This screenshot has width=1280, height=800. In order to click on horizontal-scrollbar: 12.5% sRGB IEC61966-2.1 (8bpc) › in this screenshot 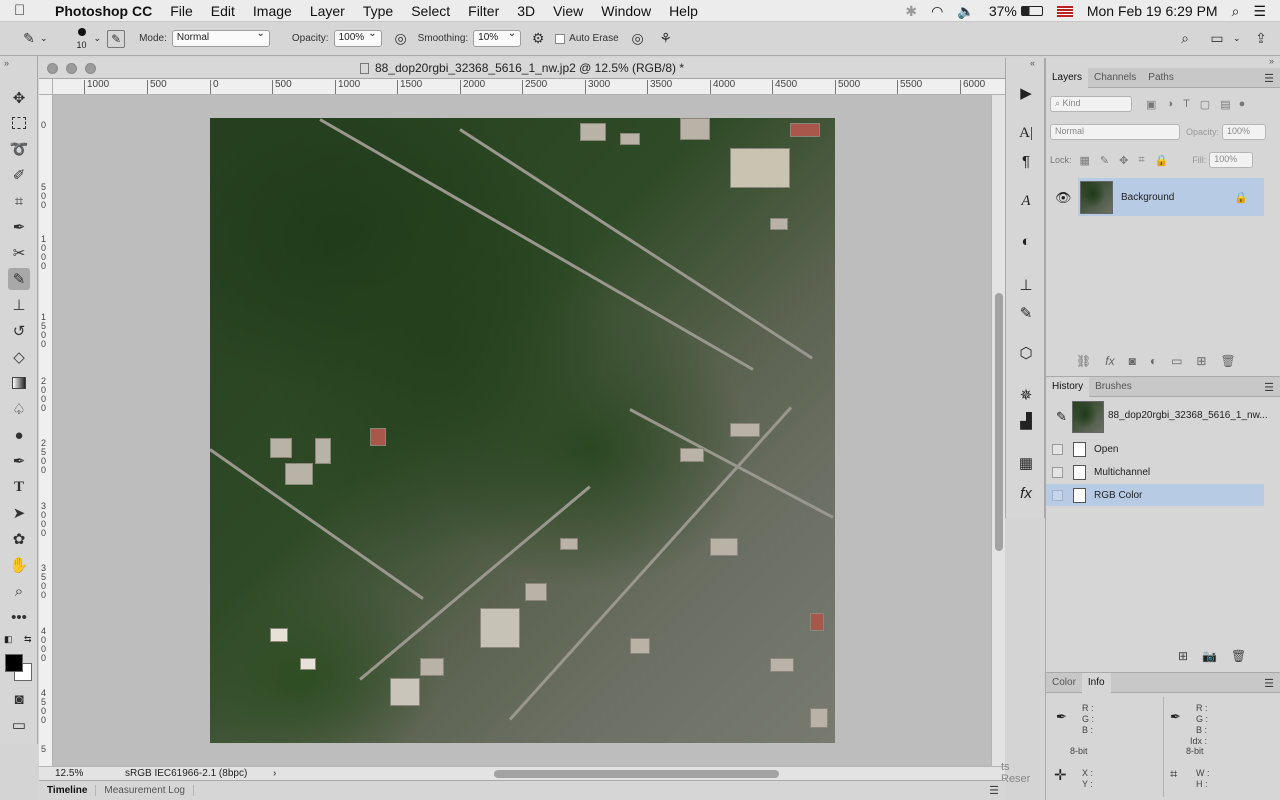, I will do `click(522, 773)`.